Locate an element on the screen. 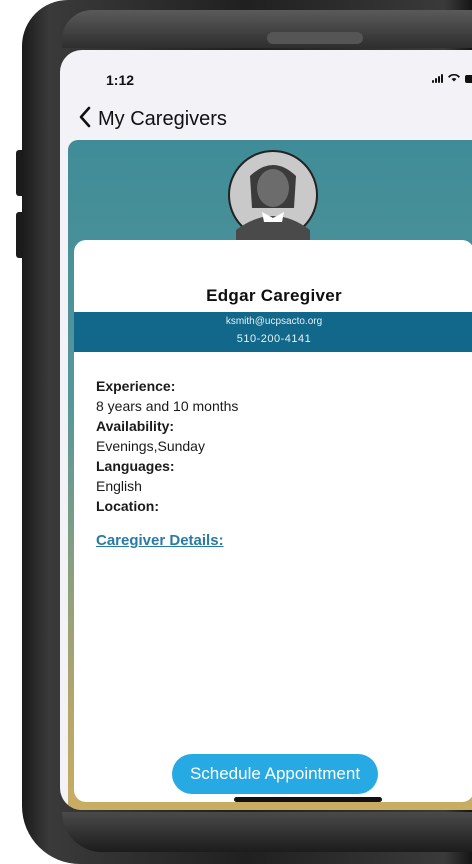 The image size is (472, 864). contact-band: ksmith@ucpsacto.org 510-200-4141 is located at coordinates (273, 332).